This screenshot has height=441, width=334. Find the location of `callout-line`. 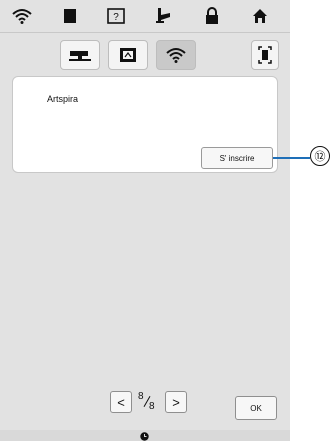

callout-line is located at coordinates (291, 158).